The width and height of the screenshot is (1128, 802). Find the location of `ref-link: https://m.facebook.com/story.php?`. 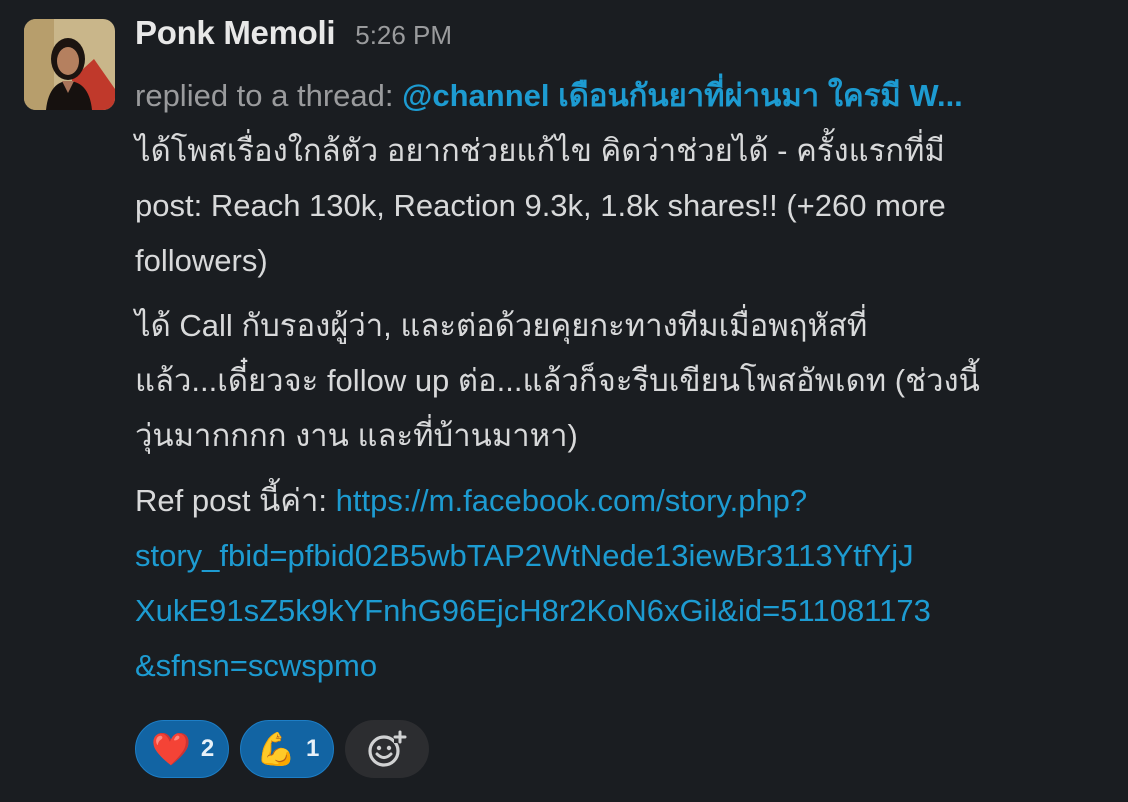

ref-link: https://m.facebook.com/story.php? is located at coordinates (572, 500).